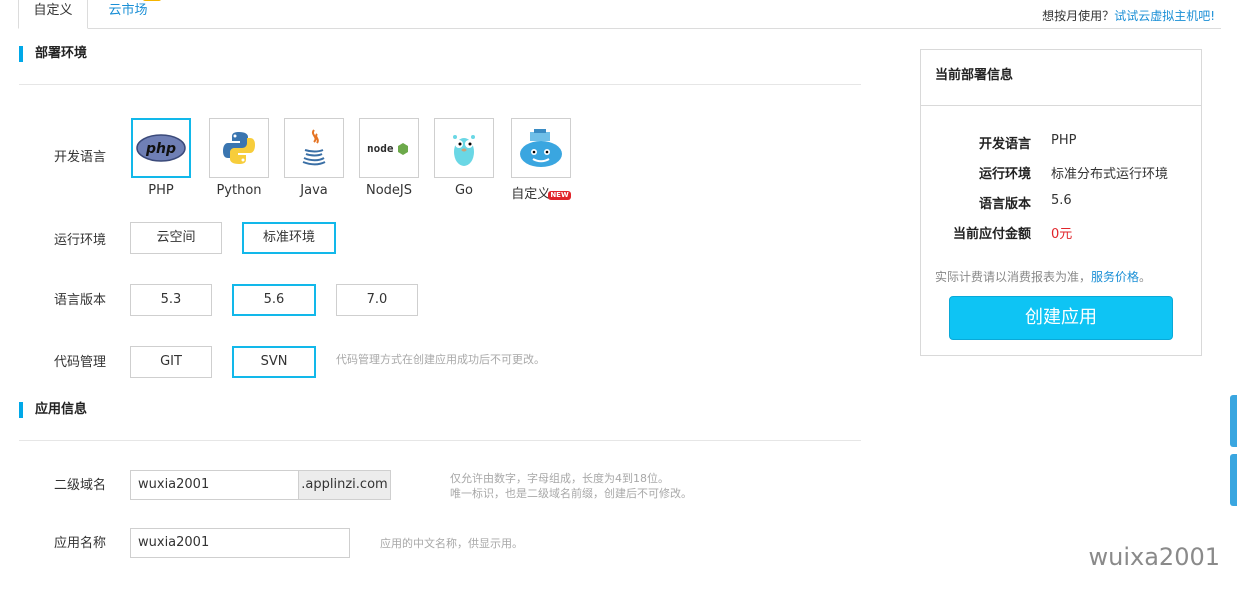 The image size is (1237, 590). What do you see at coordinates (215, 485) in the screenshot?
I see `domain-input: wuxia2001` at bounding box center [215, 485].